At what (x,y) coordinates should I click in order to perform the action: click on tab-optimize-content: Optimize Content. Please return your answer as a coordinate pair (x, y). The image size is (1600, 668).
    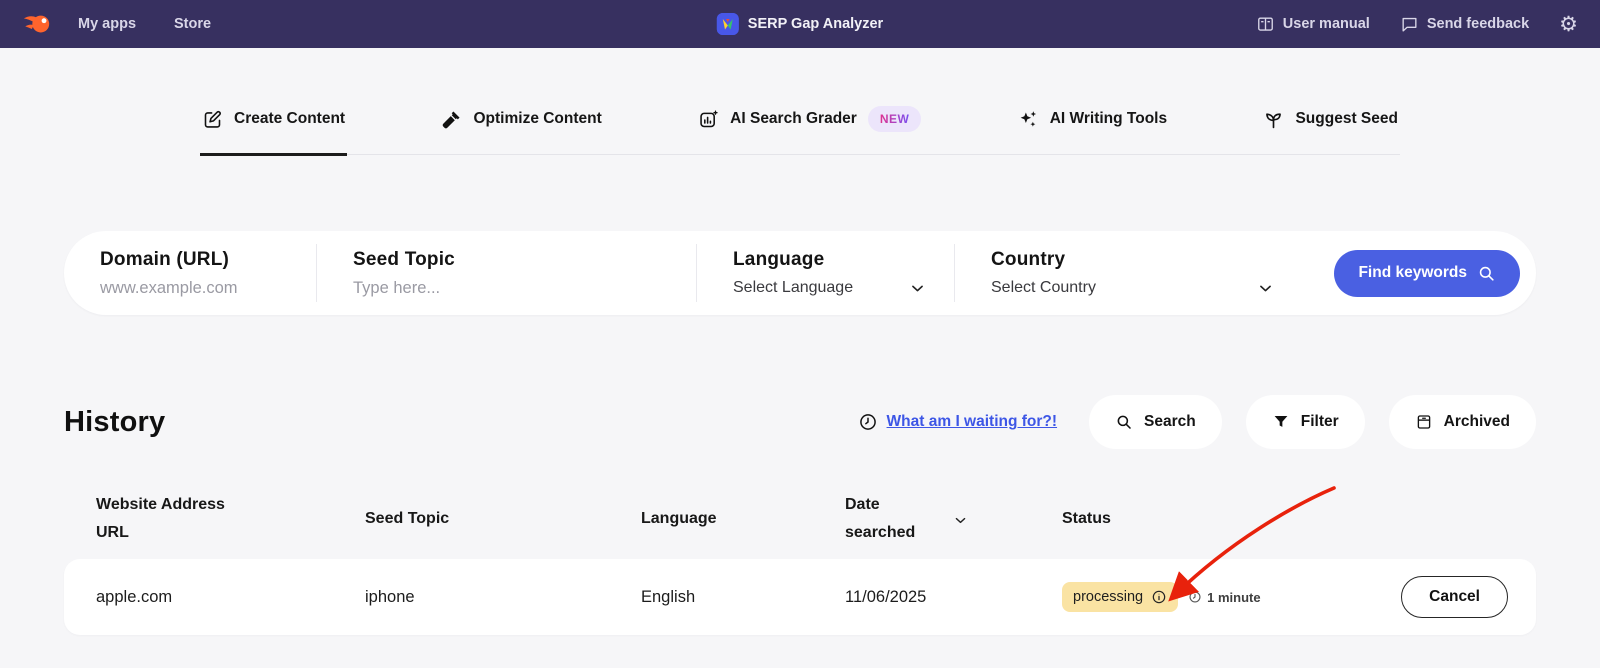
    Looking at the image, I should click on (521, 130).